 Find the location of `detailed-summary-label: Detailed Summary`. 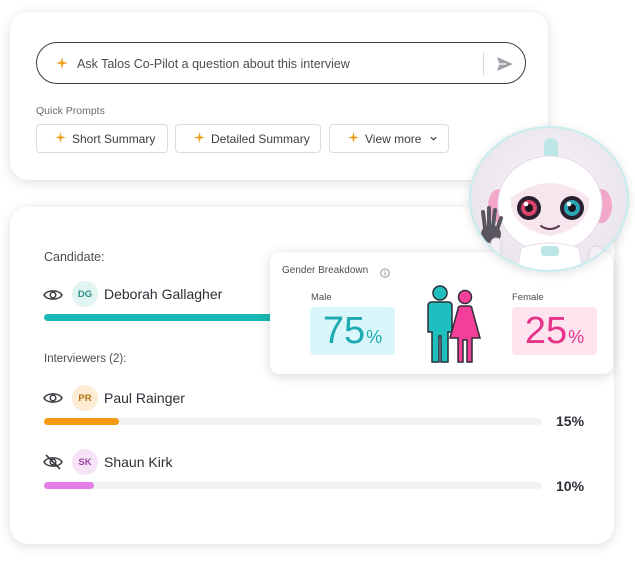

detailed-summary-label: Detailed Summary is located at coordinates (260, 138).